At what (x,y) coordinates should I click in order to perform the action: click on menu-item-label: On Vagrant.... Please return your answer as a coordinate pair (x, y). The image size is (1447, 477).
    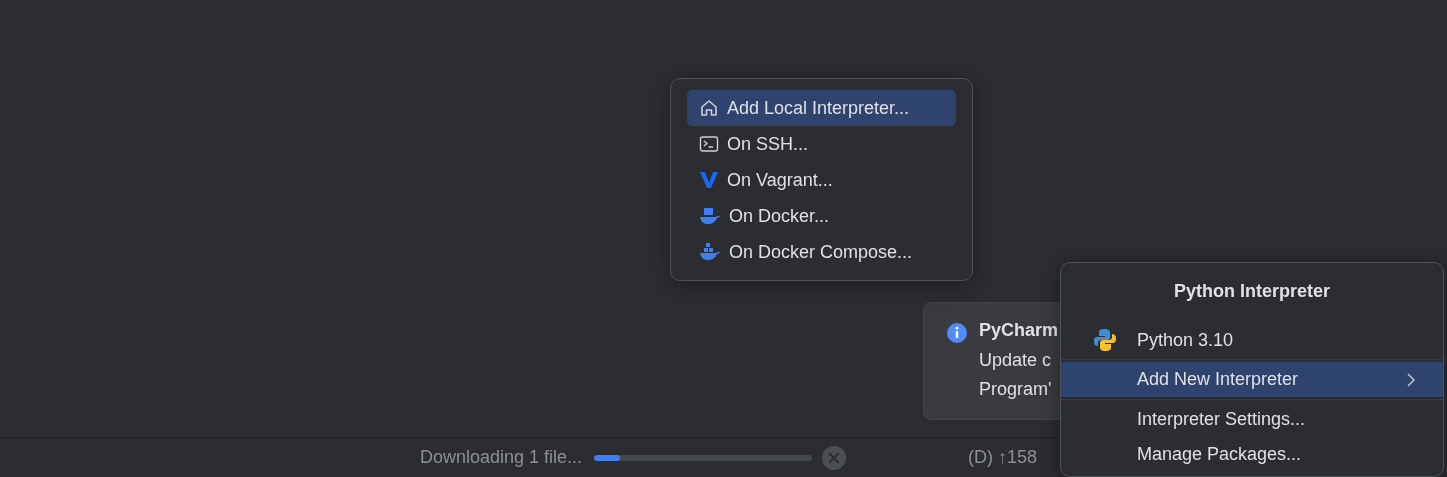
    Looking at the image, I should click on (780, 180).